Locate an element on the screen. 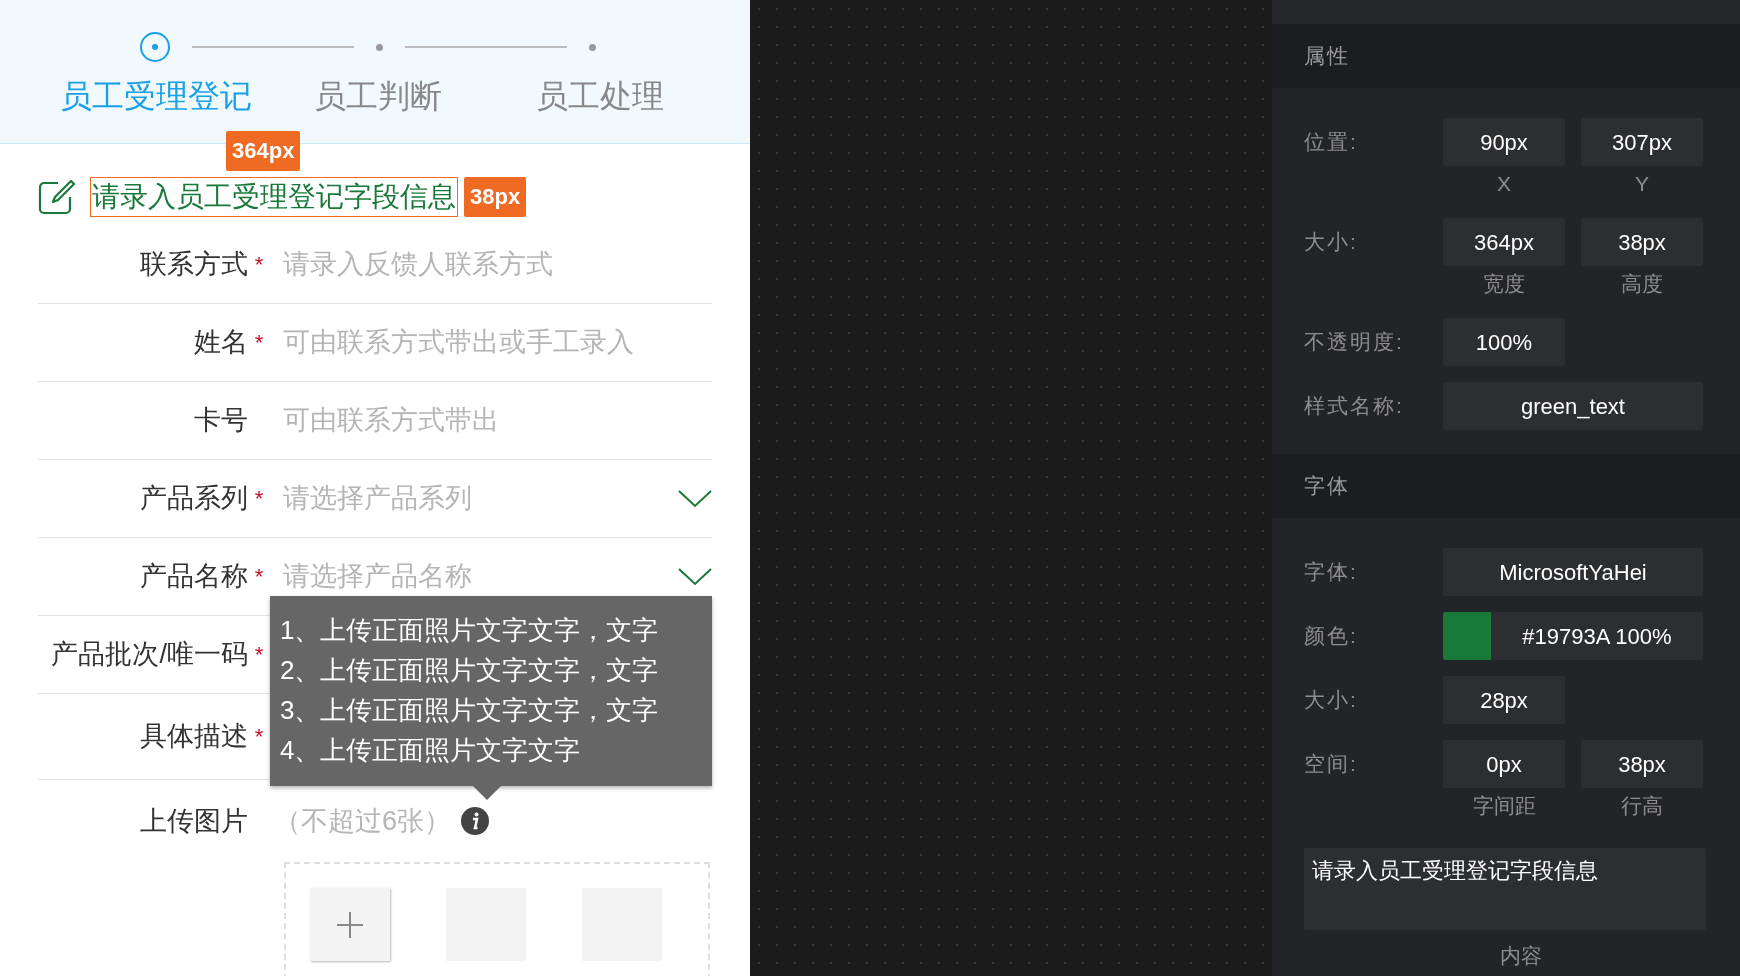 The width and height of the screenshot is (1740, 976). field-caption: 字间距 is located at coordinates (1504, 806).